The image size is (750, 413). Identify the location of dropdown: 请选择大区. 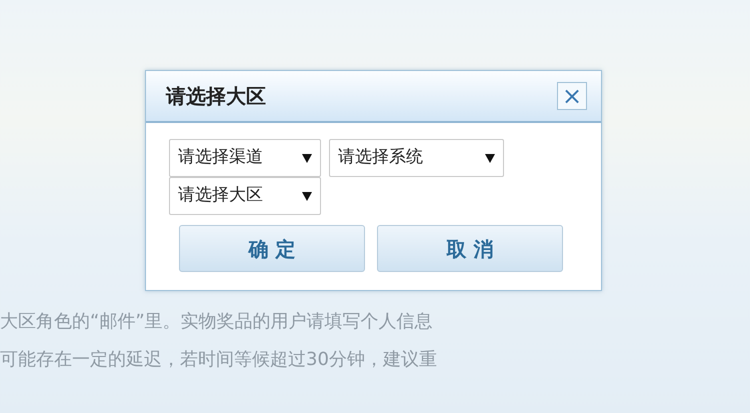
(245, 196).